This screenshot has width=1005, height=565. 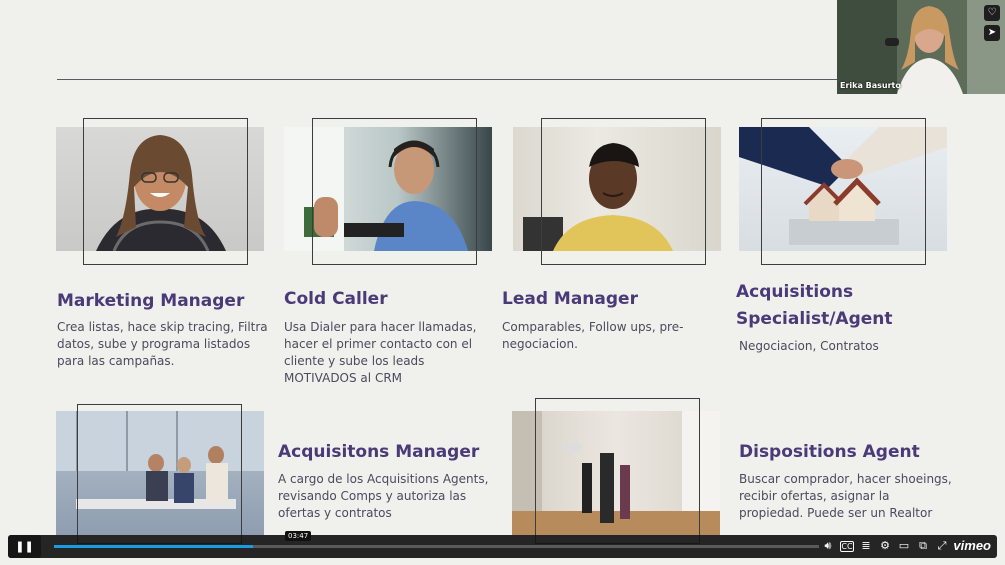 What do you see at coordinates (436, 539) in the screenshot?
I see `progress-track: 03:47` at bounding box center [436, 539].